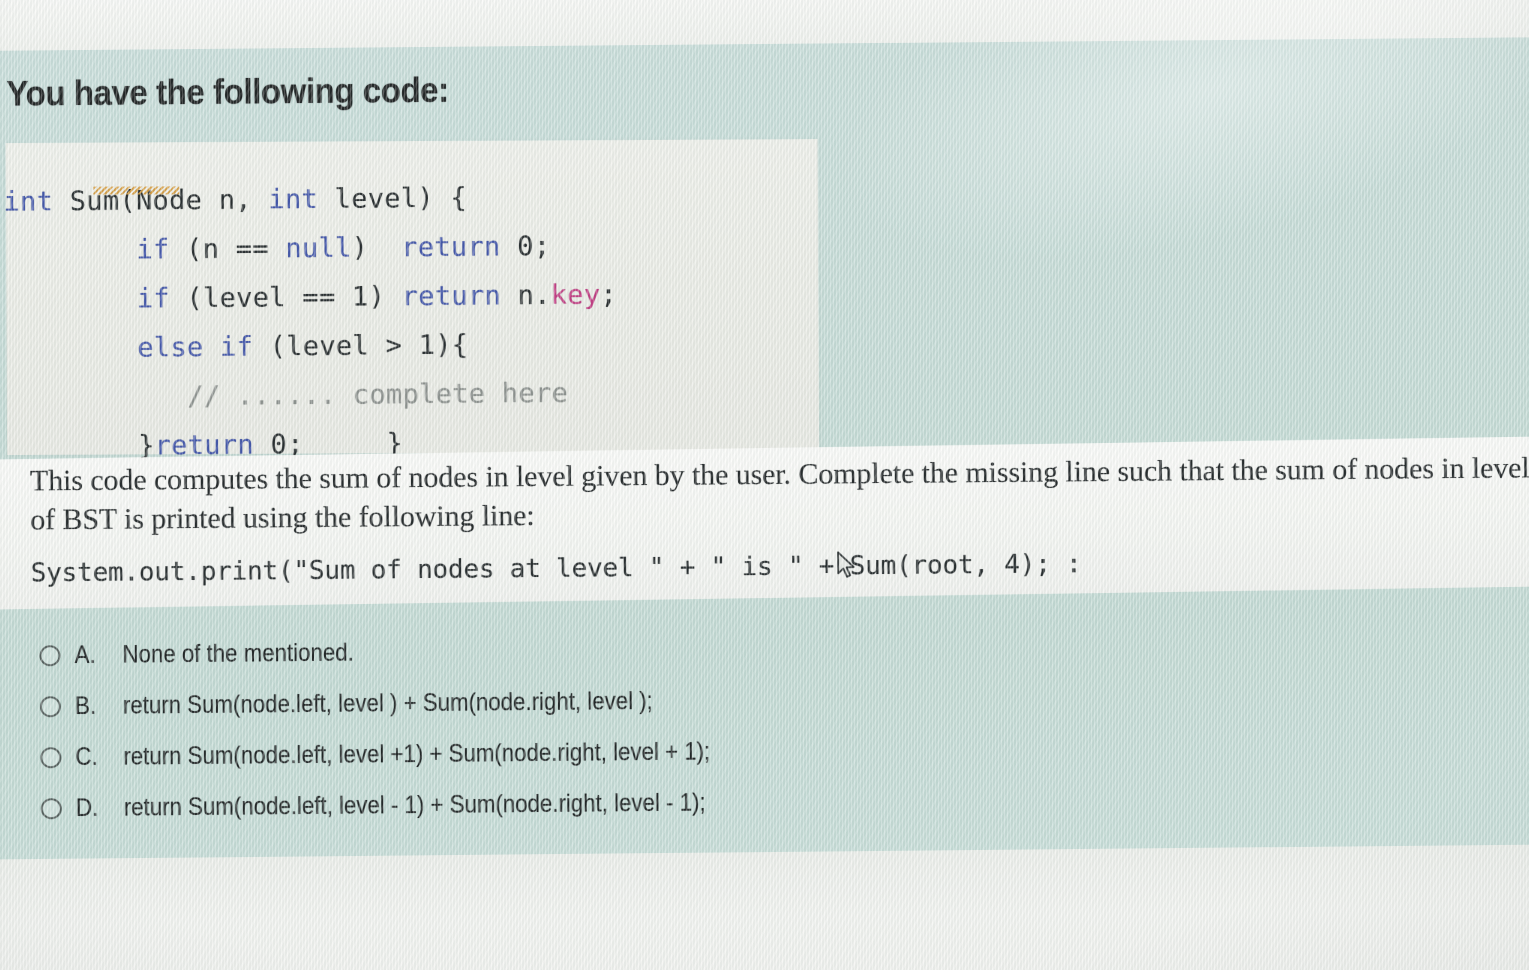 This screenshot has width=1529, height=970. What do you see at coordinates (525, 295) in the screenshot?
I see `code-token: n.` at bounding box center [525, 295].